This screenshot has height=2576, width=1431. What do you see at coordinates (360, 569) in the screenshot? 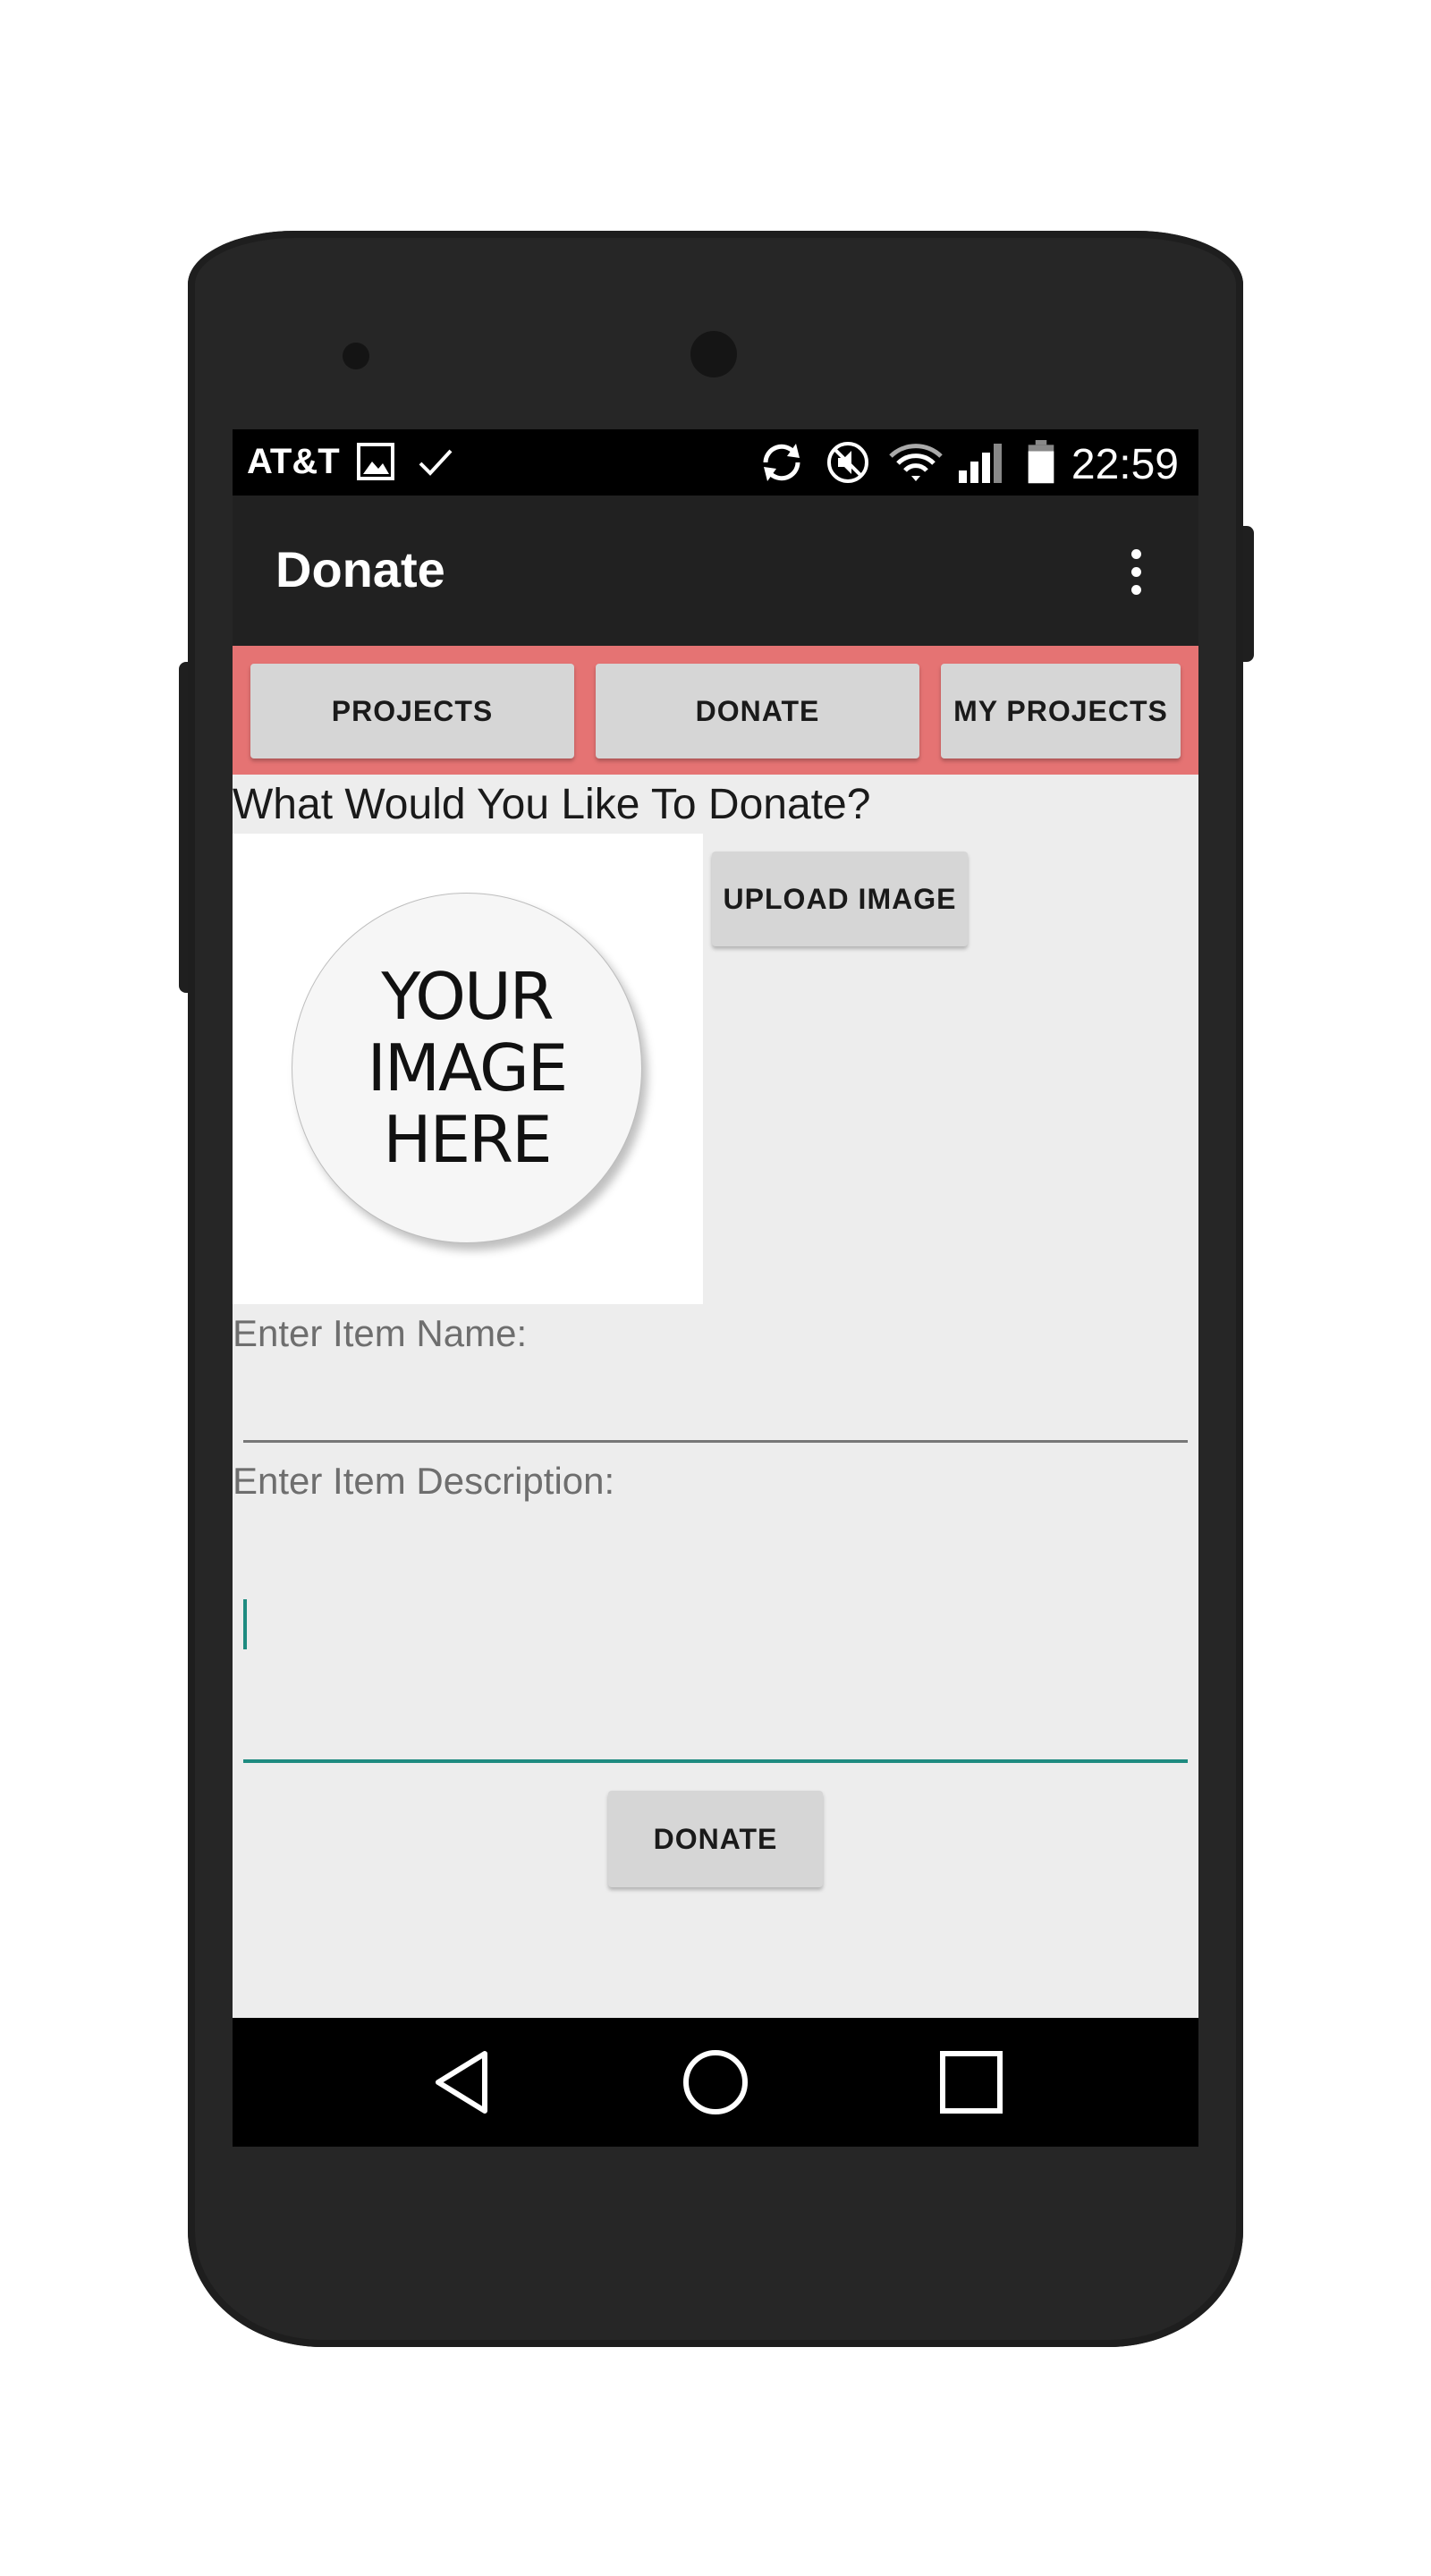
I see `app-title: Donate` at bounding box center [360, 569].